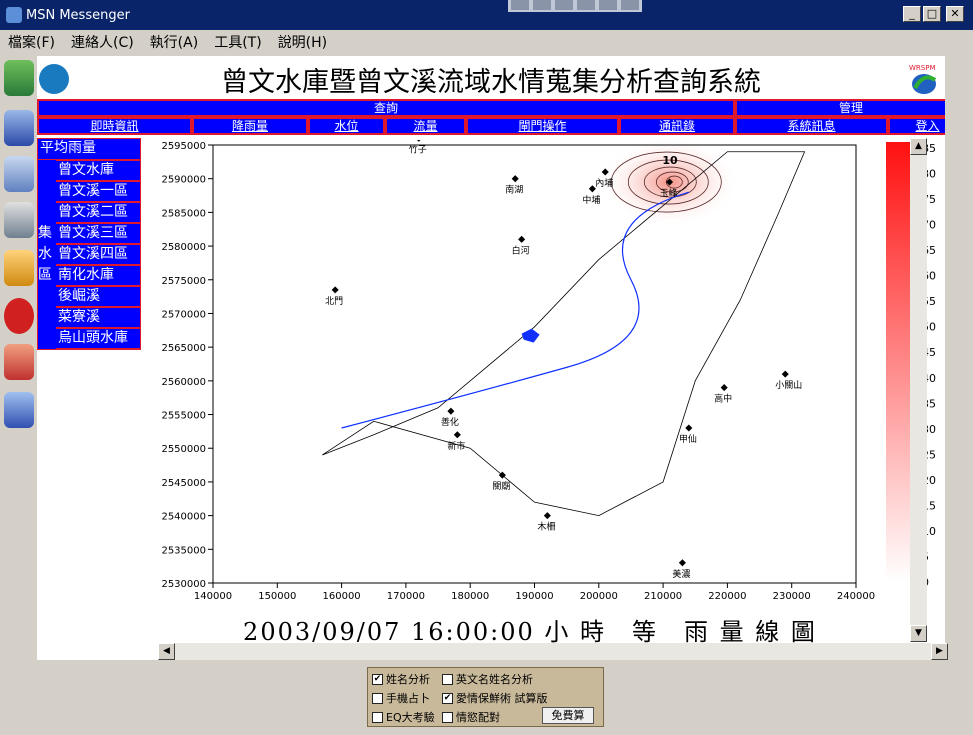  Describe the element at coordinates (19, 220) in the screenshot. I see `computer-icon` at that location.